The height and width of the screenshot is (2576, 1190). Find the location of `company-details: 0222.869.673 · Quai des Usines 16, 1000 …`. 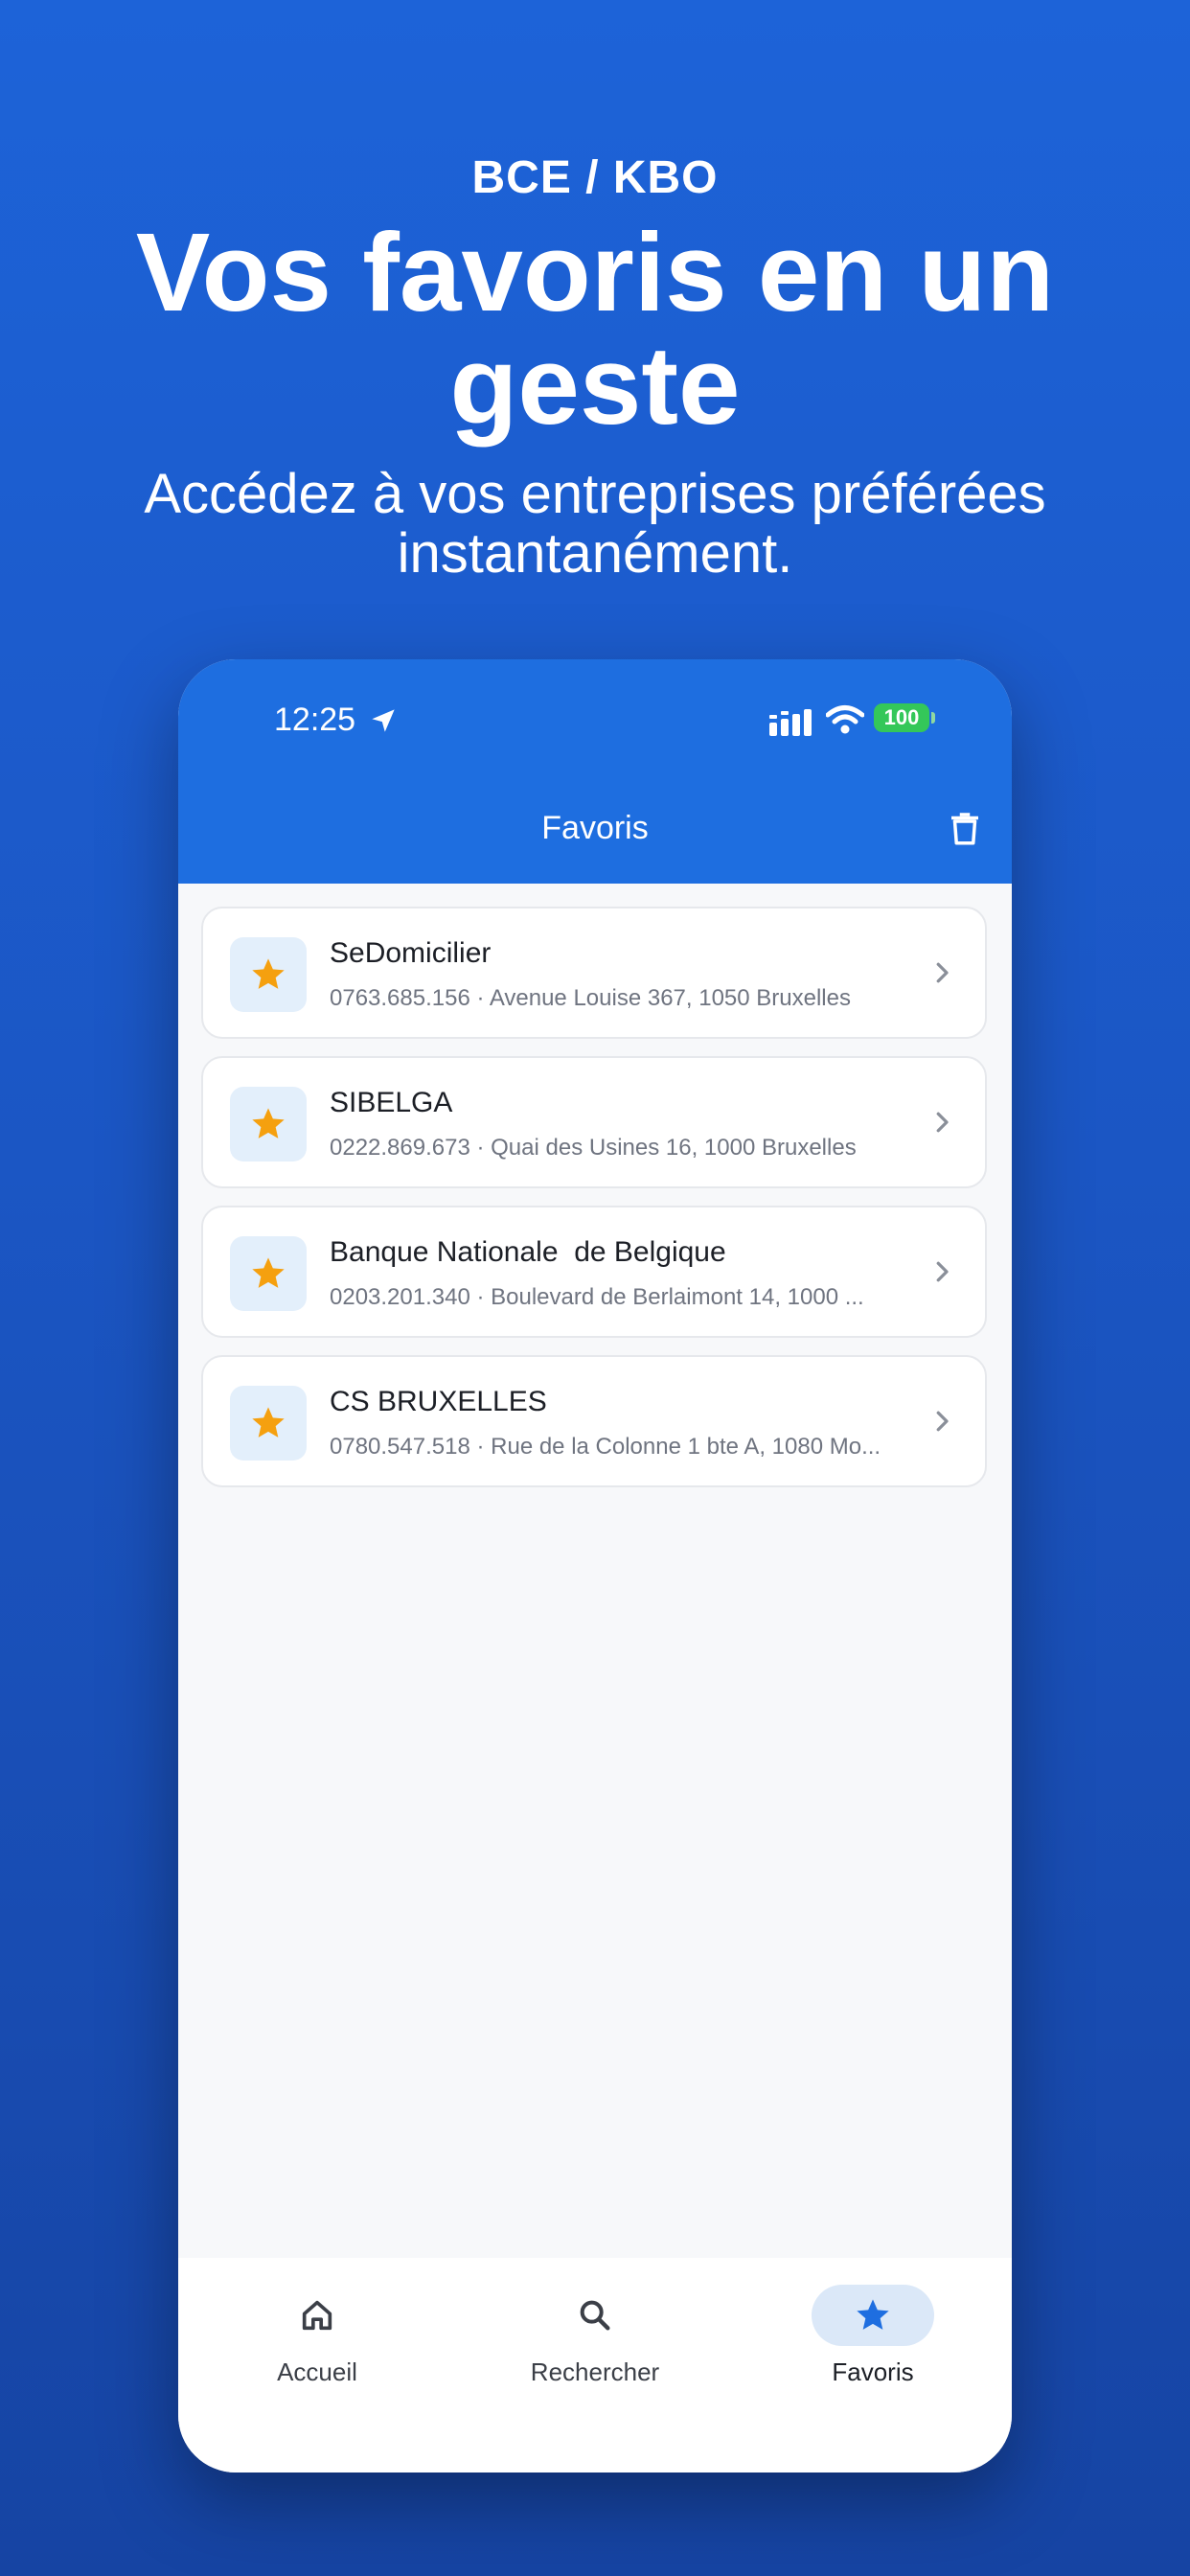

company-details: 0222.869.673 · Quai des Usines 16, 1000 … is located at coordinates (593, 1148).